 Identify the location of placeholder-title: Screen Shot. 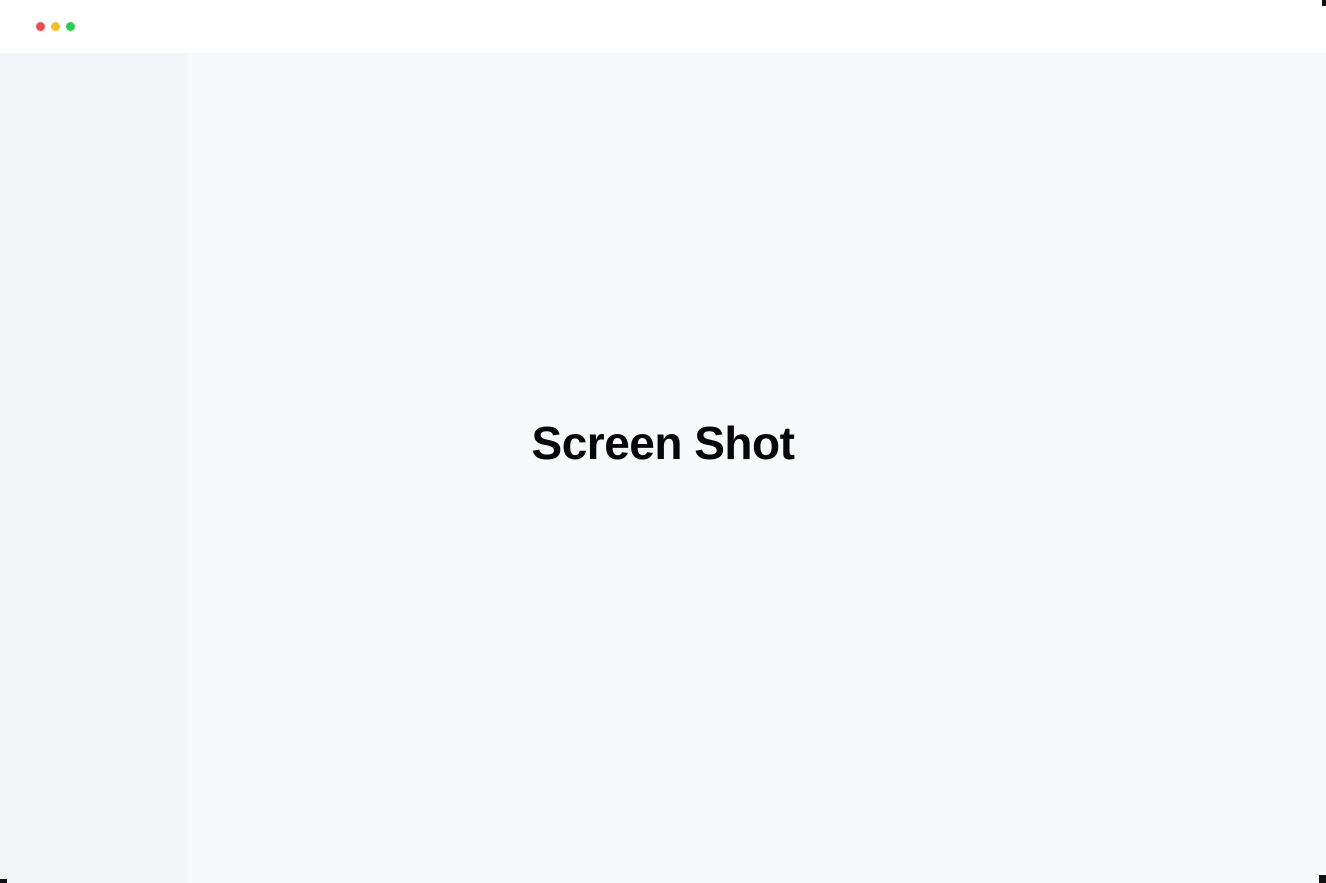
(663, 443).